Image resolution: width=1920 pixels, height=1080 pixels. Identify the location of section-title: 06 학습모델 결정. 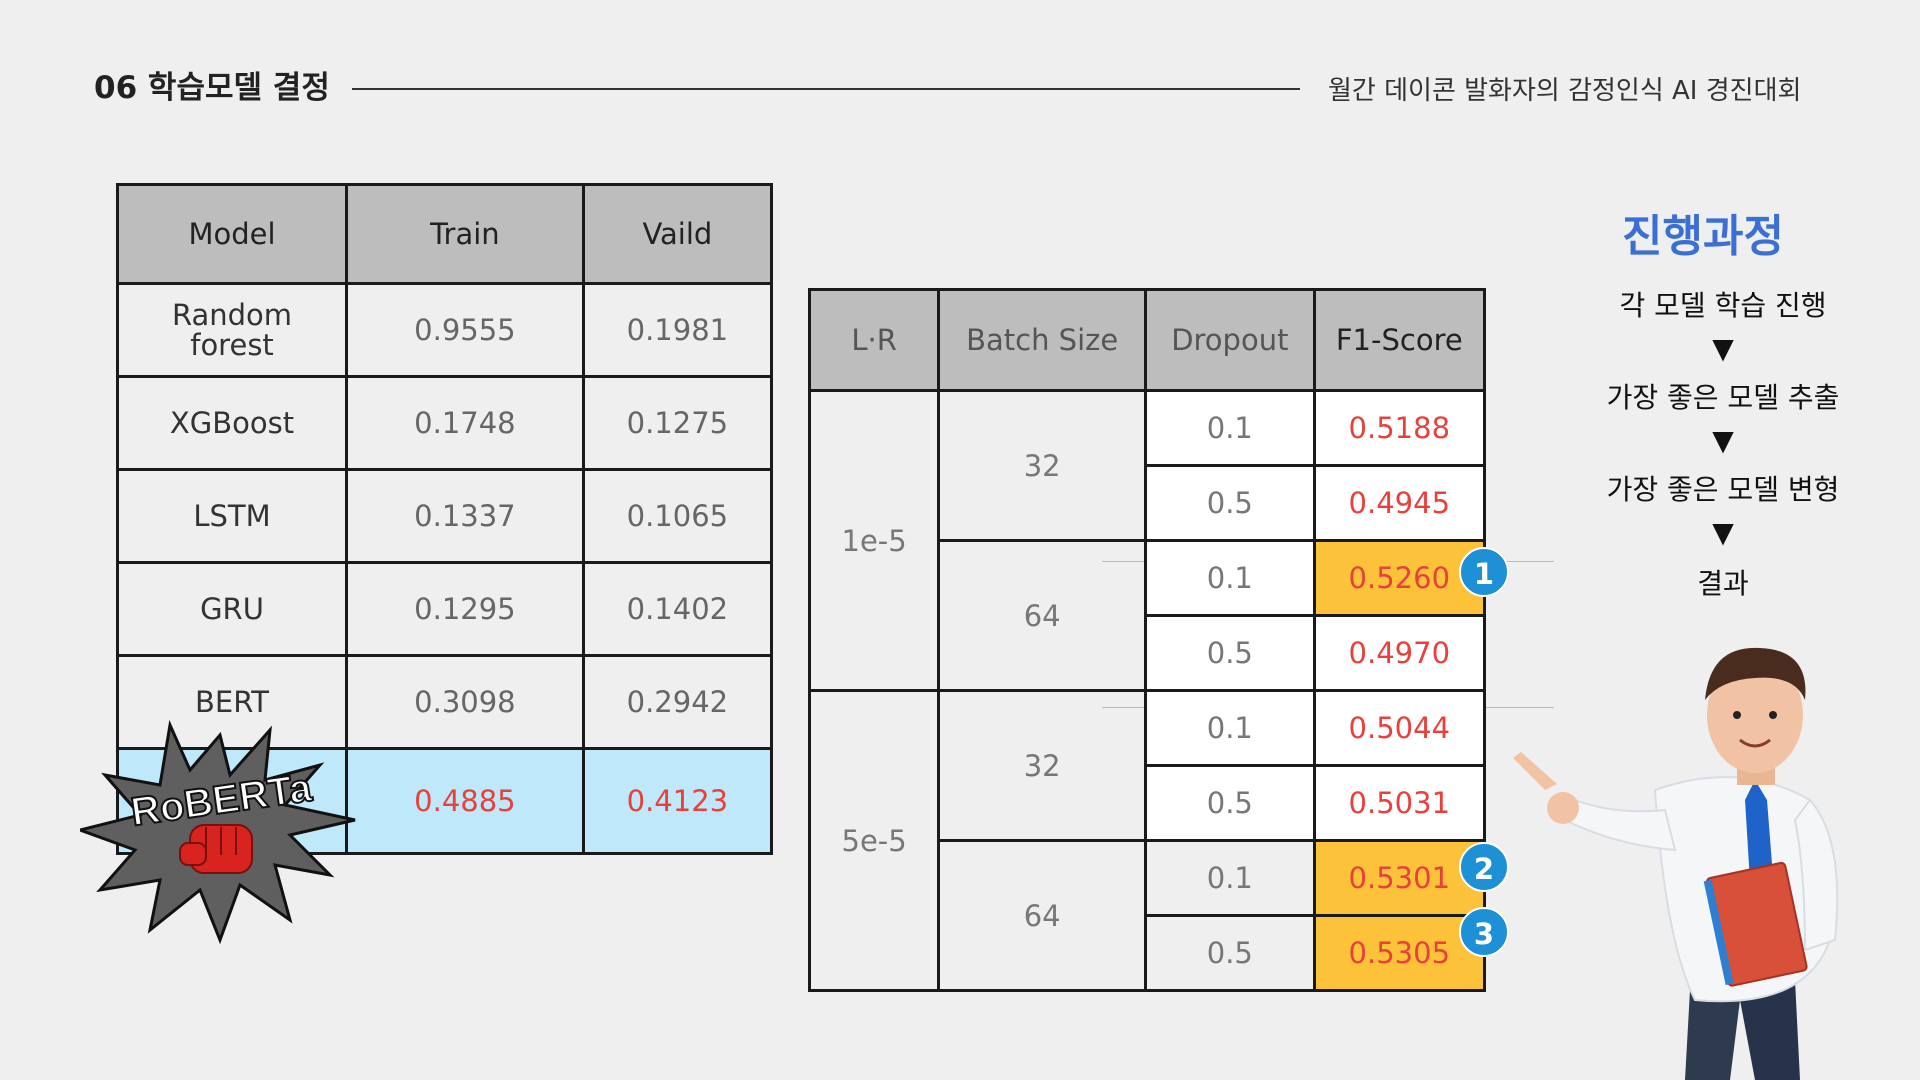
(212, 88).